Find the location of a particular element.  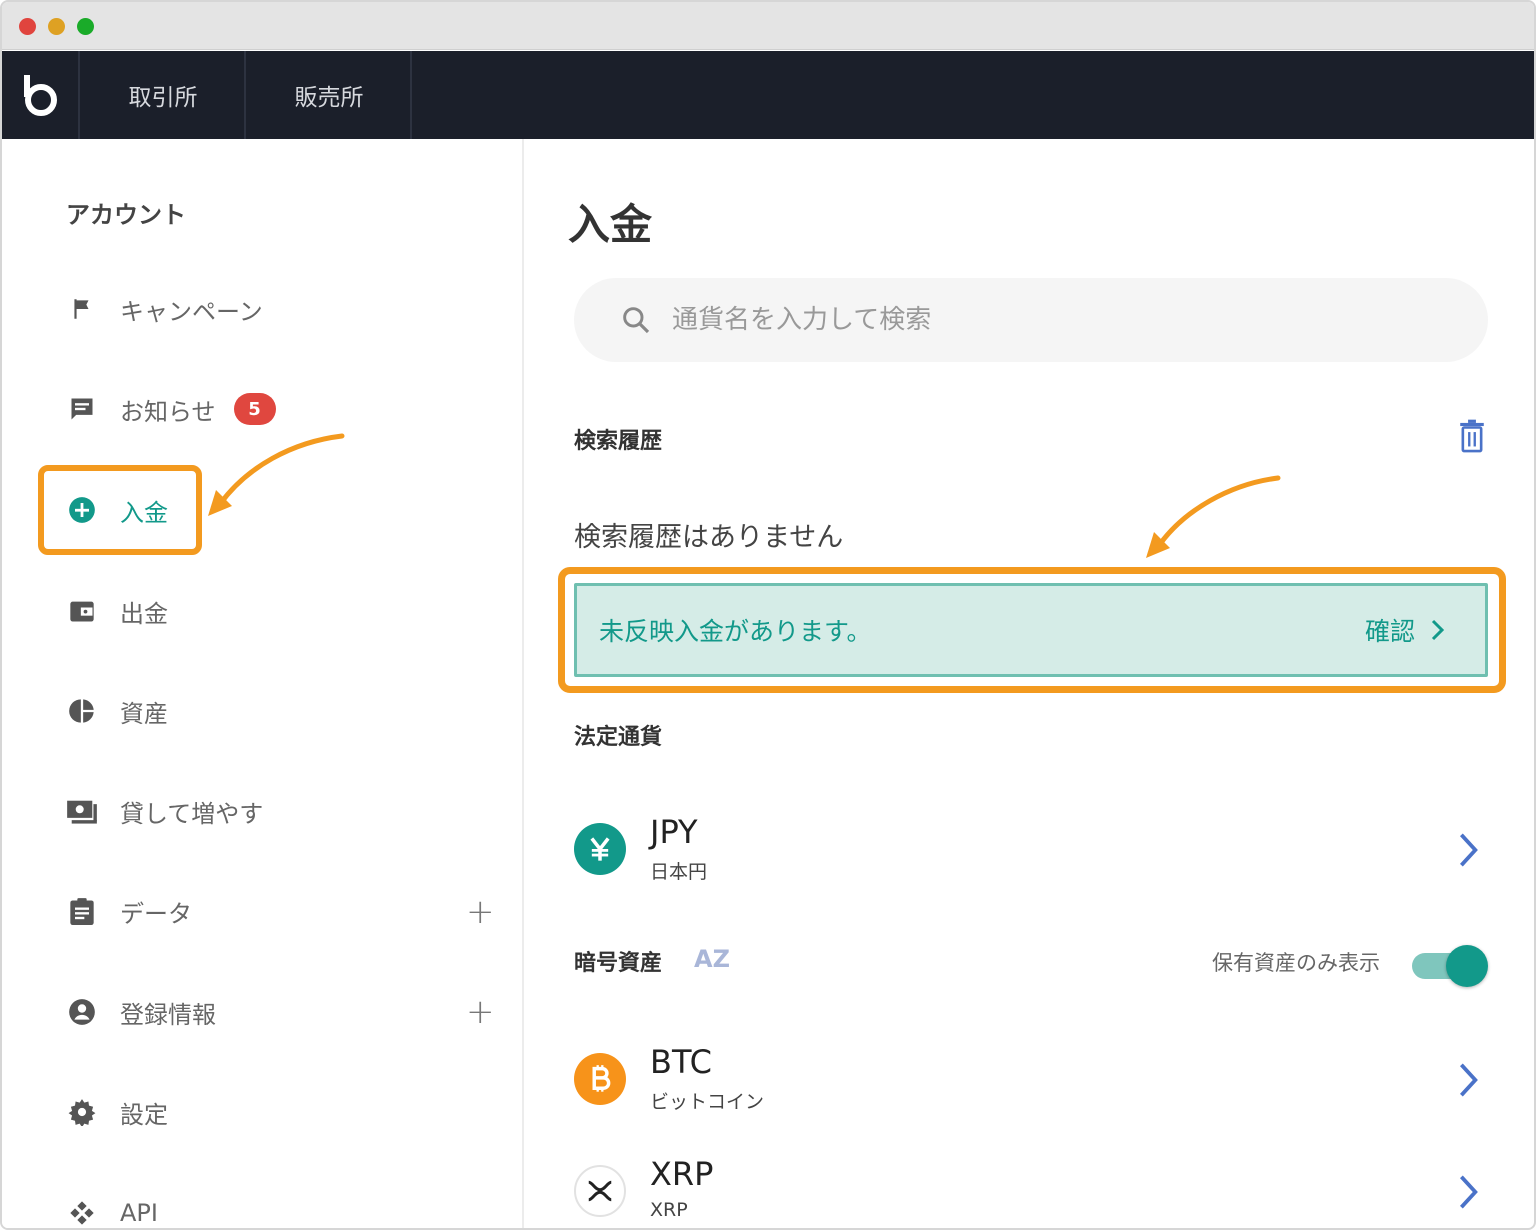

sidebar-item-data: データ is located at coordinates (129, 911).